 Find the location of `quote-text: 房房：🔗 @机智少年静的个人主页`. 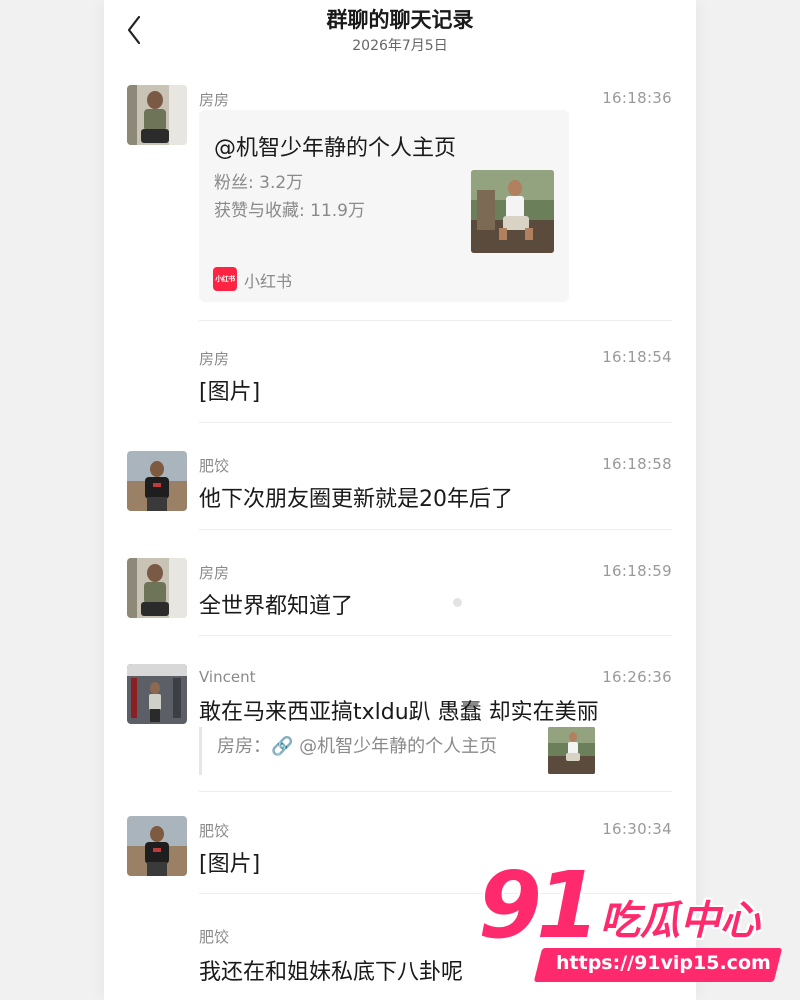

quote-text: 房房：🔗 @机智少年静的个人主页 is located at coordinates (357, 746).